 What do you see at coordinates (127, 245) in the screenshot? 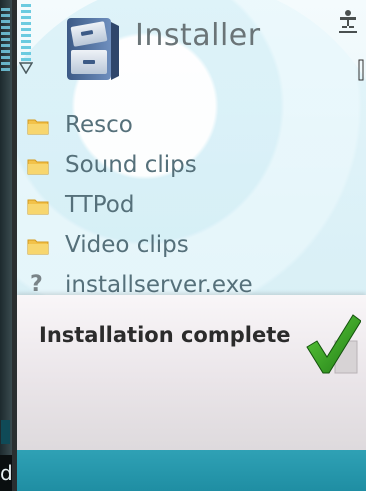
I see `list-item-label: Video clips` at bounding box center [127, 245].